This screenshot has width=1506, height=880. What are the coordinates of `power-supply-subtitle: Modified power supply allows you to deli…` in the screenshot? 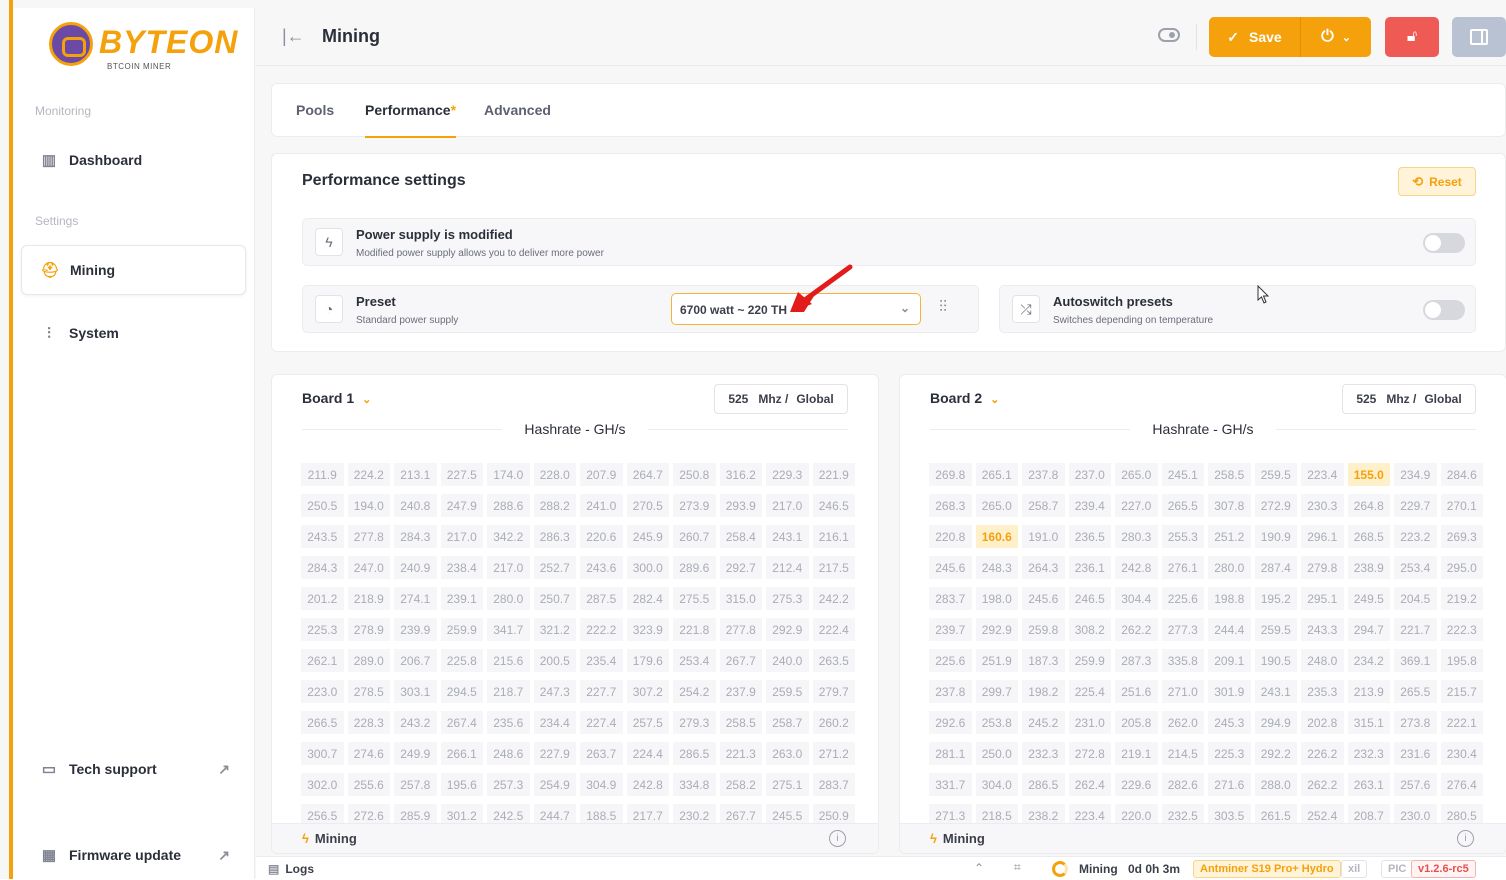 It's located at (480, 253).